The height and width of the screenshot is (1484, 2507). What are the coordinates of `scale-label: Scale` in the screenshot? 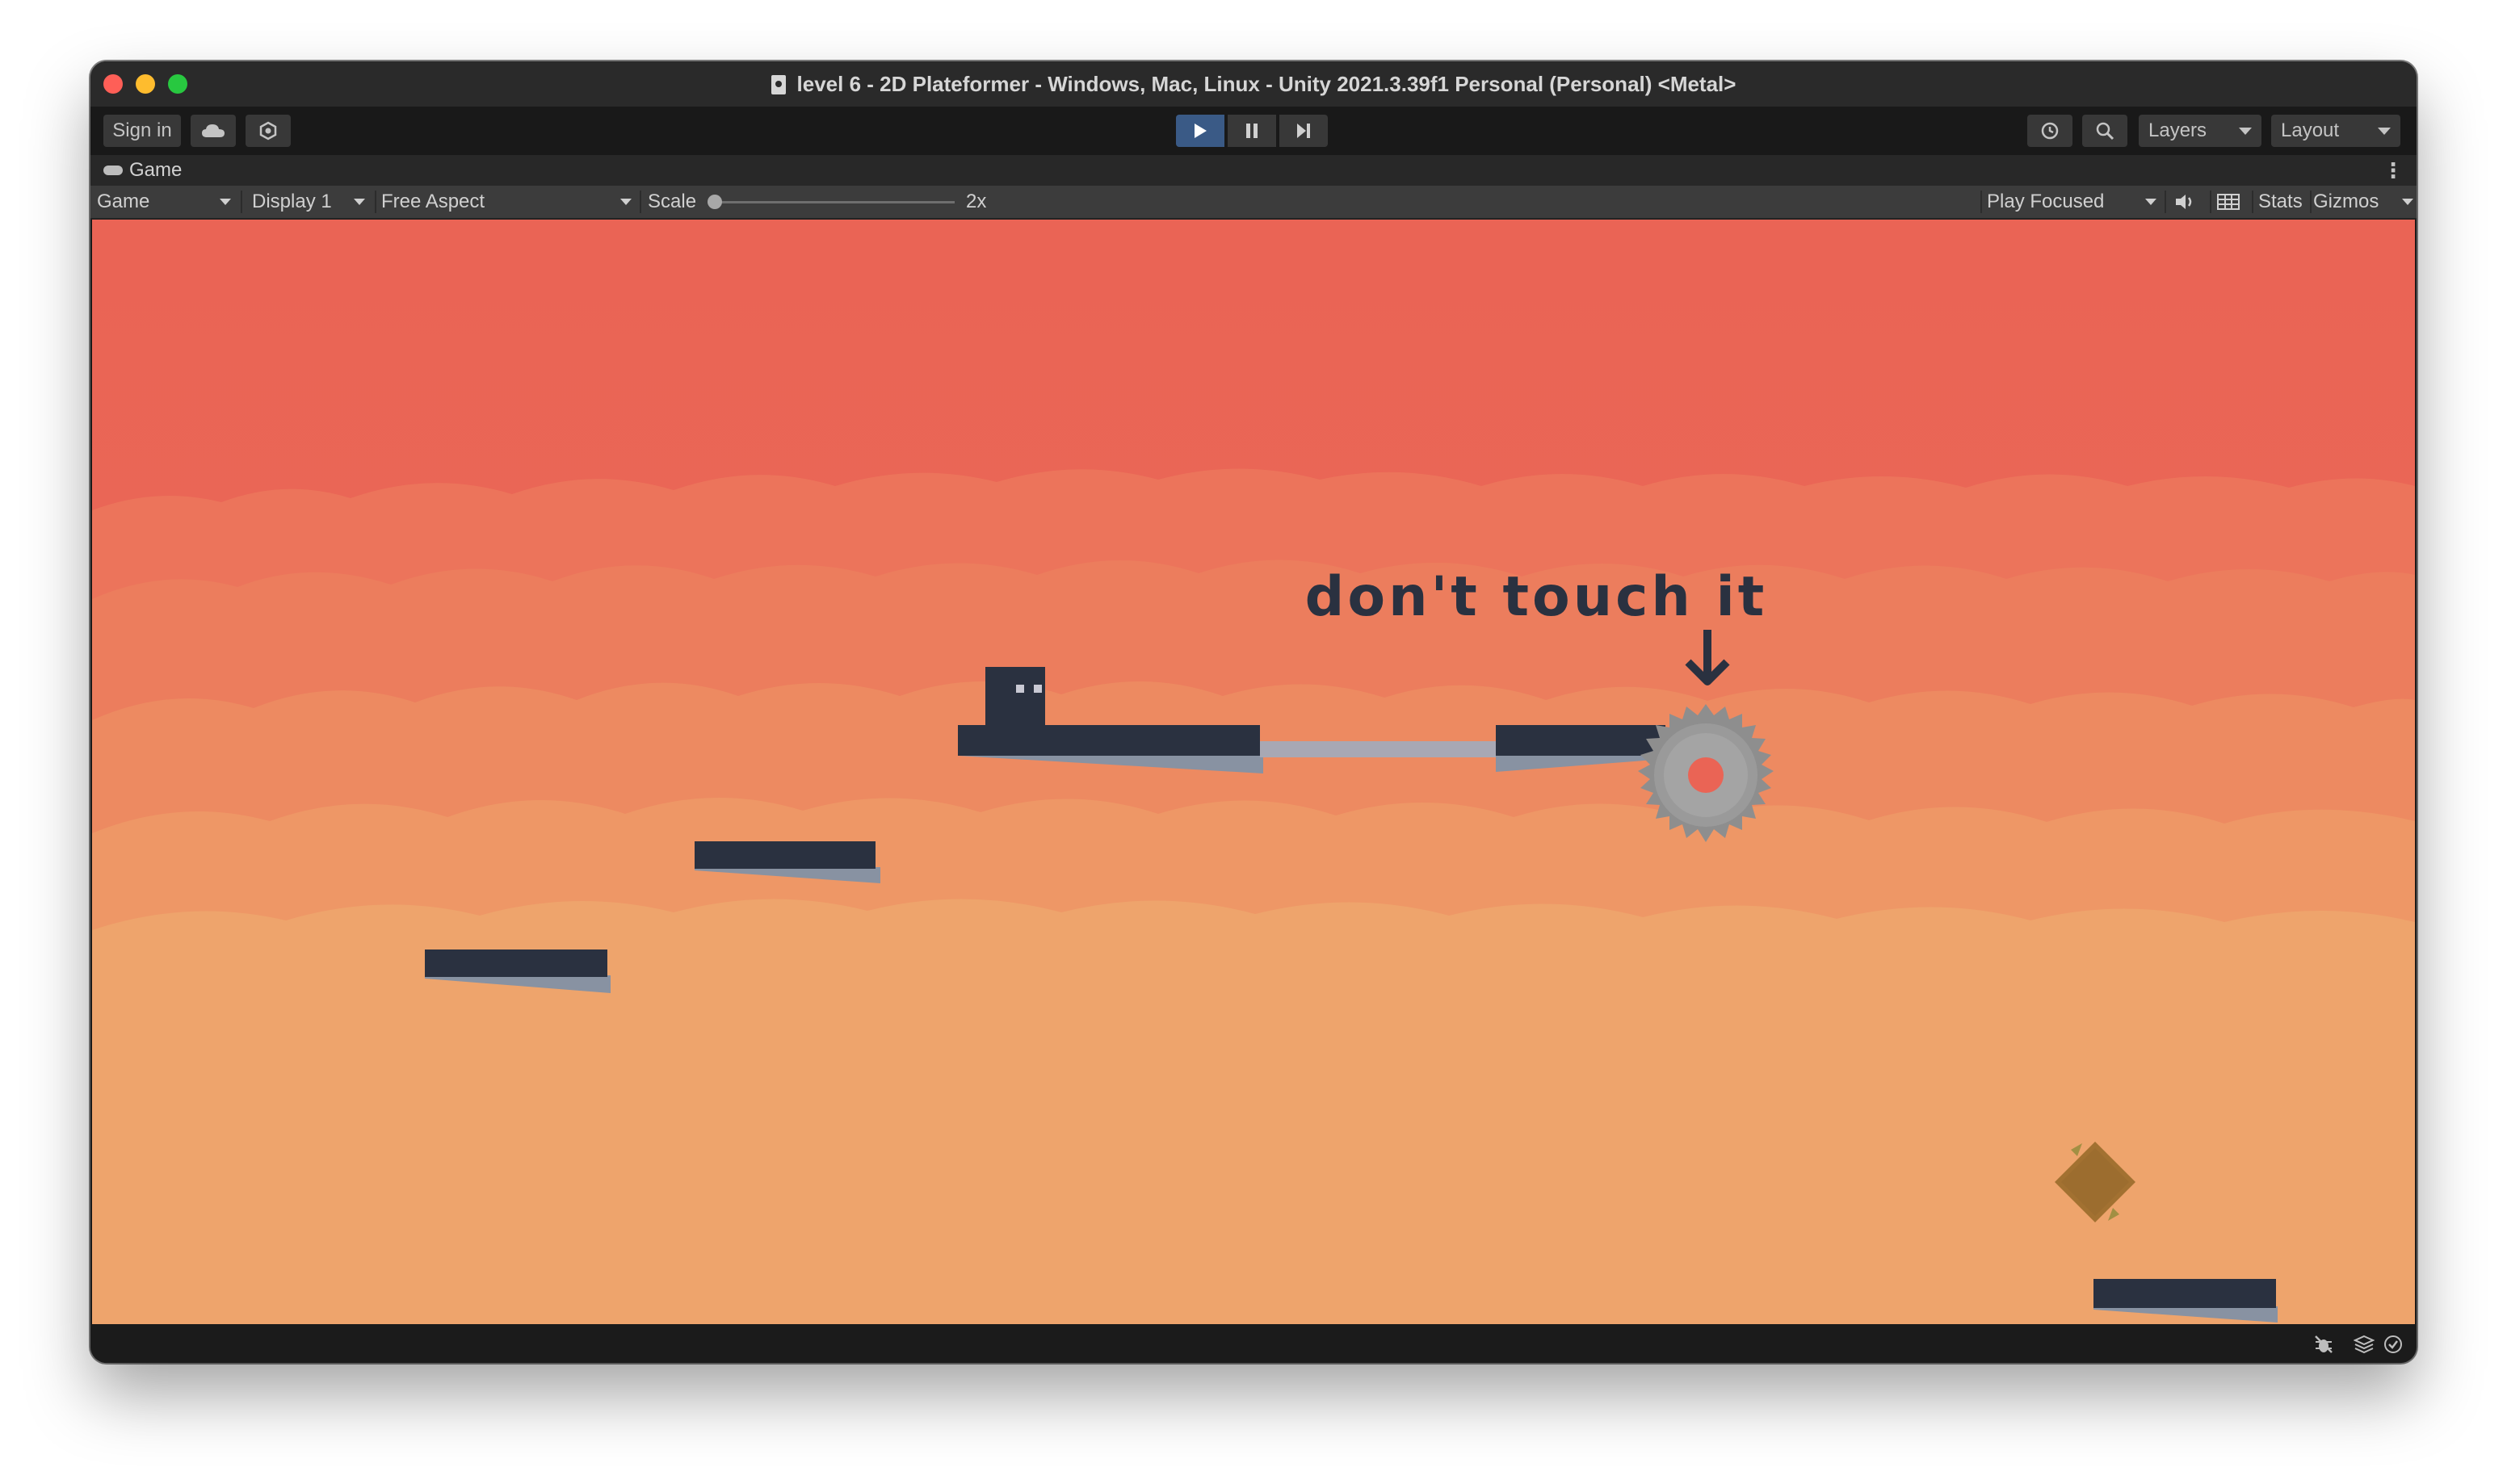 It's located at (672, 201).